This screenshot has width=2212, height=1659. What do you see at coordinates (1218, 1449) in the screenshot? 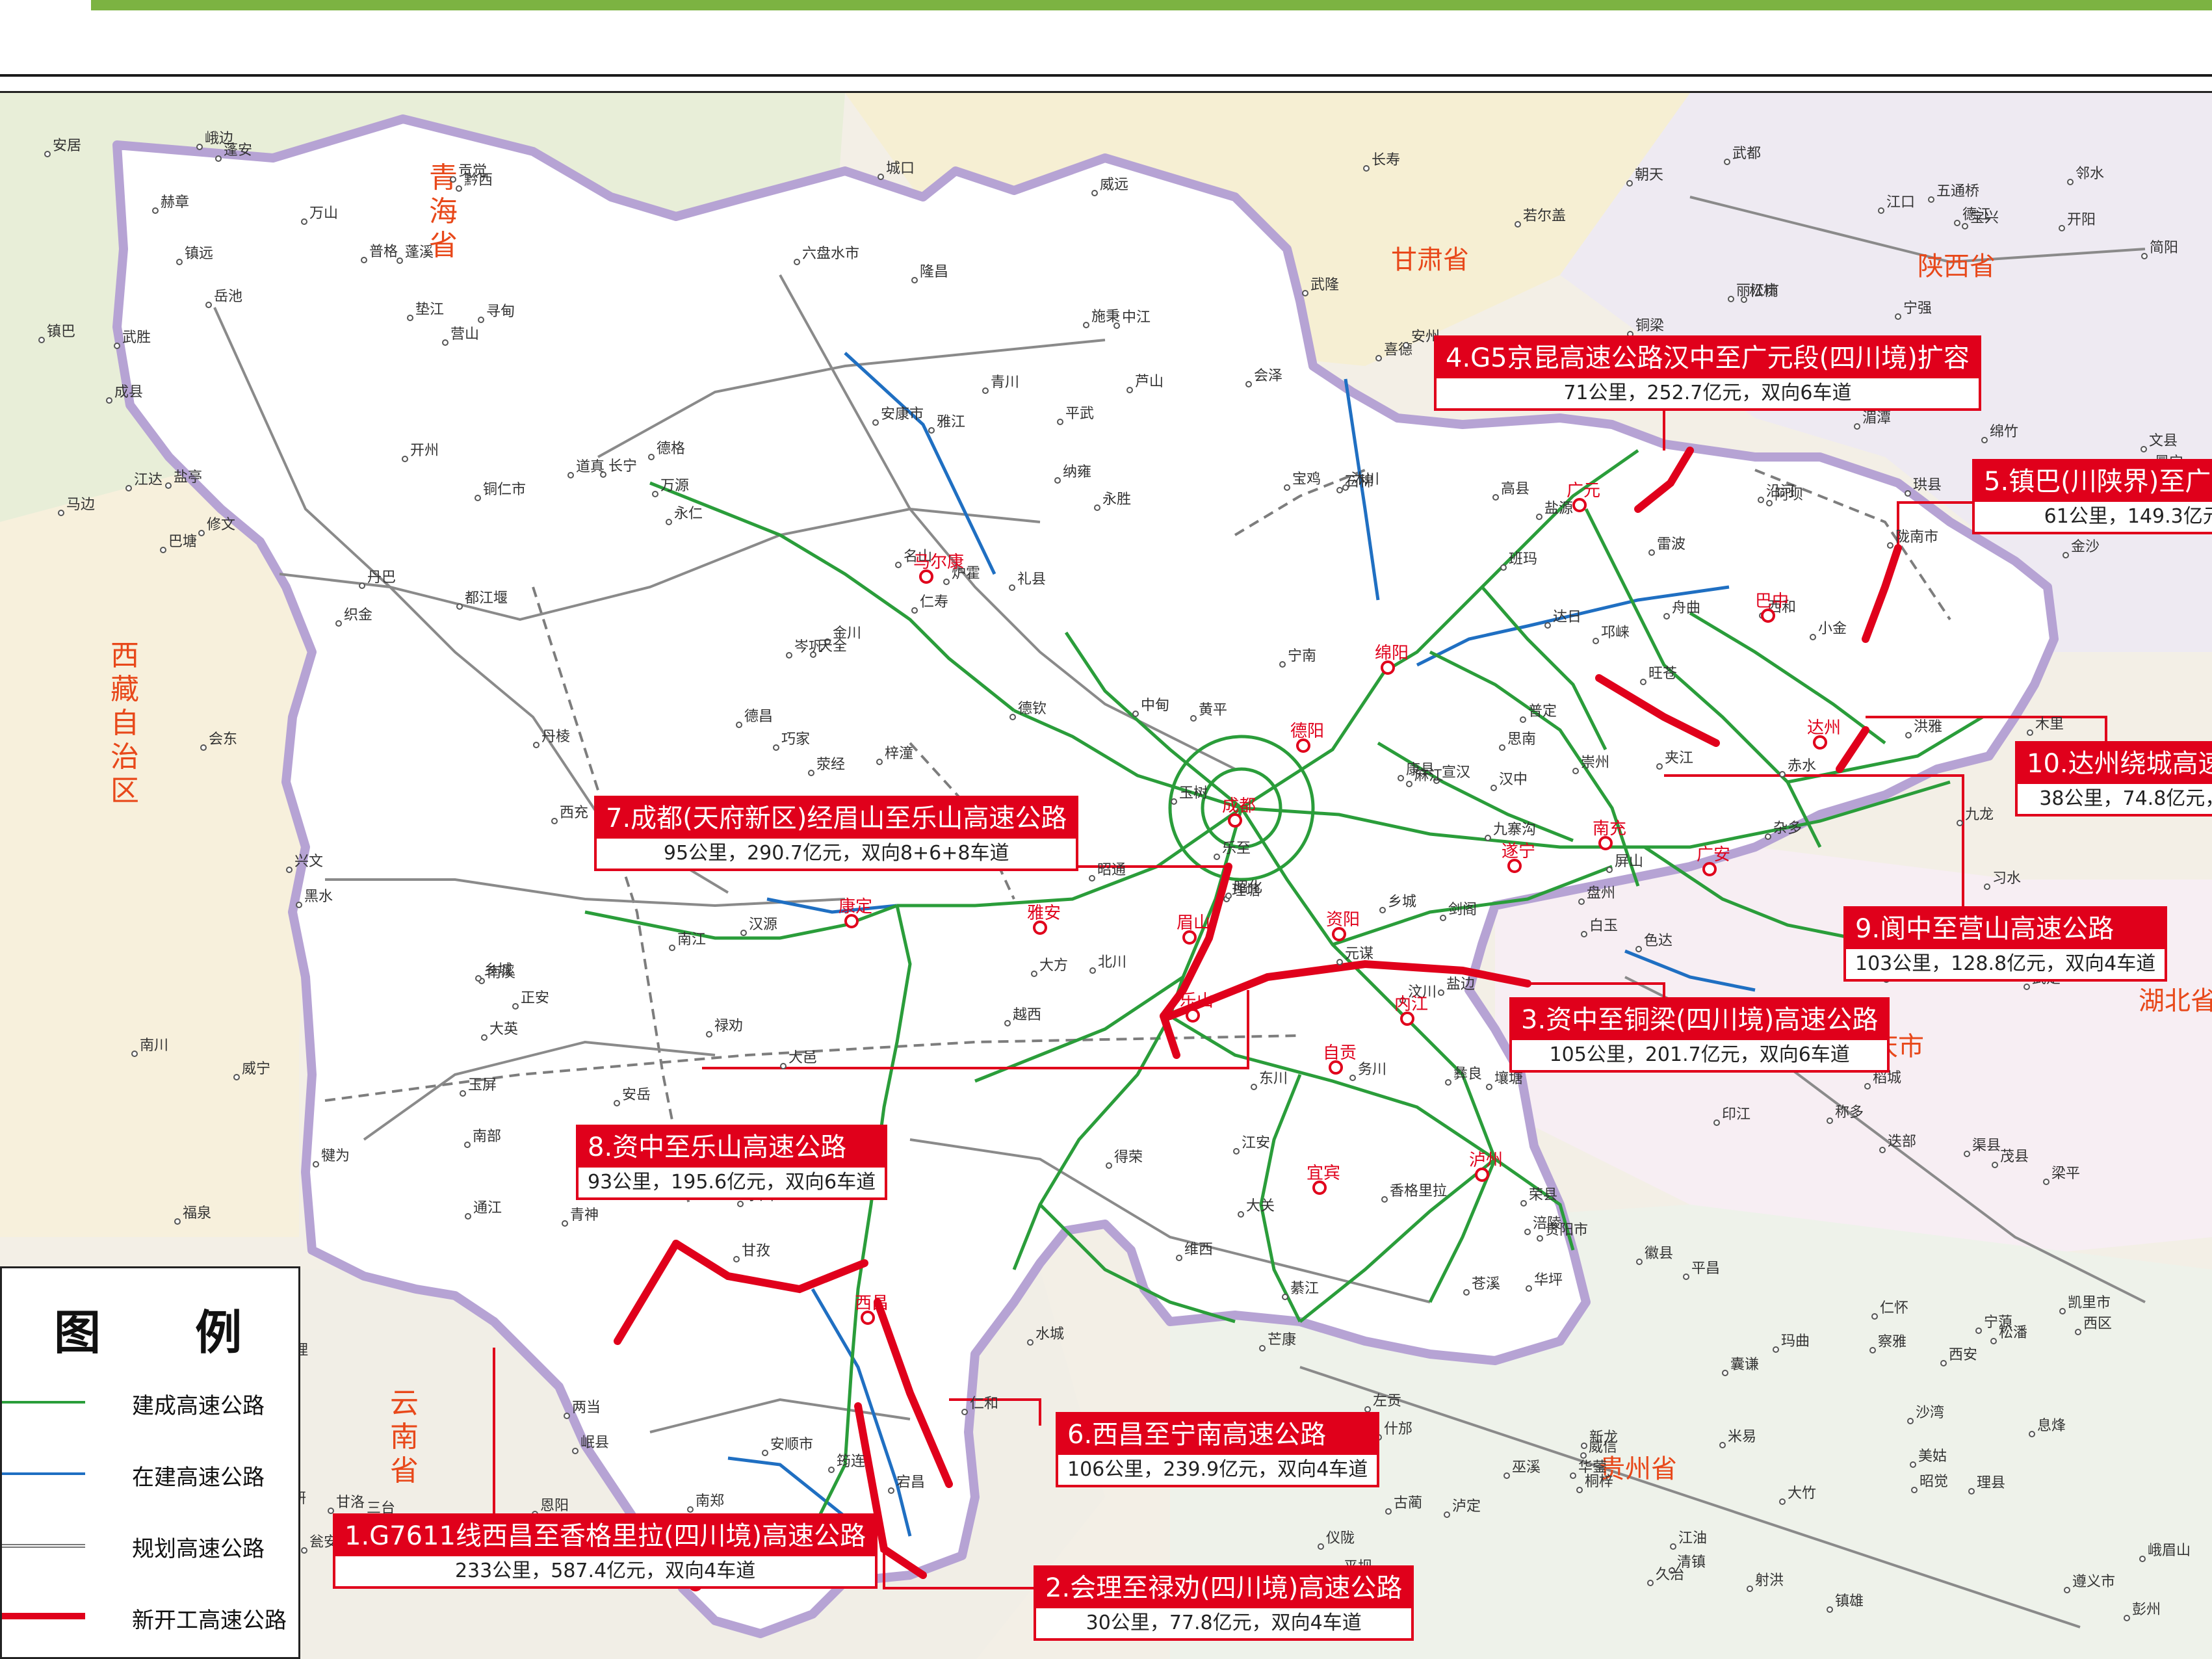
I see `project-label-6: 6.西昌至宁南高速公路 106公里，239.9亿元，双向4车道` at bounding box center [1218, 1449].